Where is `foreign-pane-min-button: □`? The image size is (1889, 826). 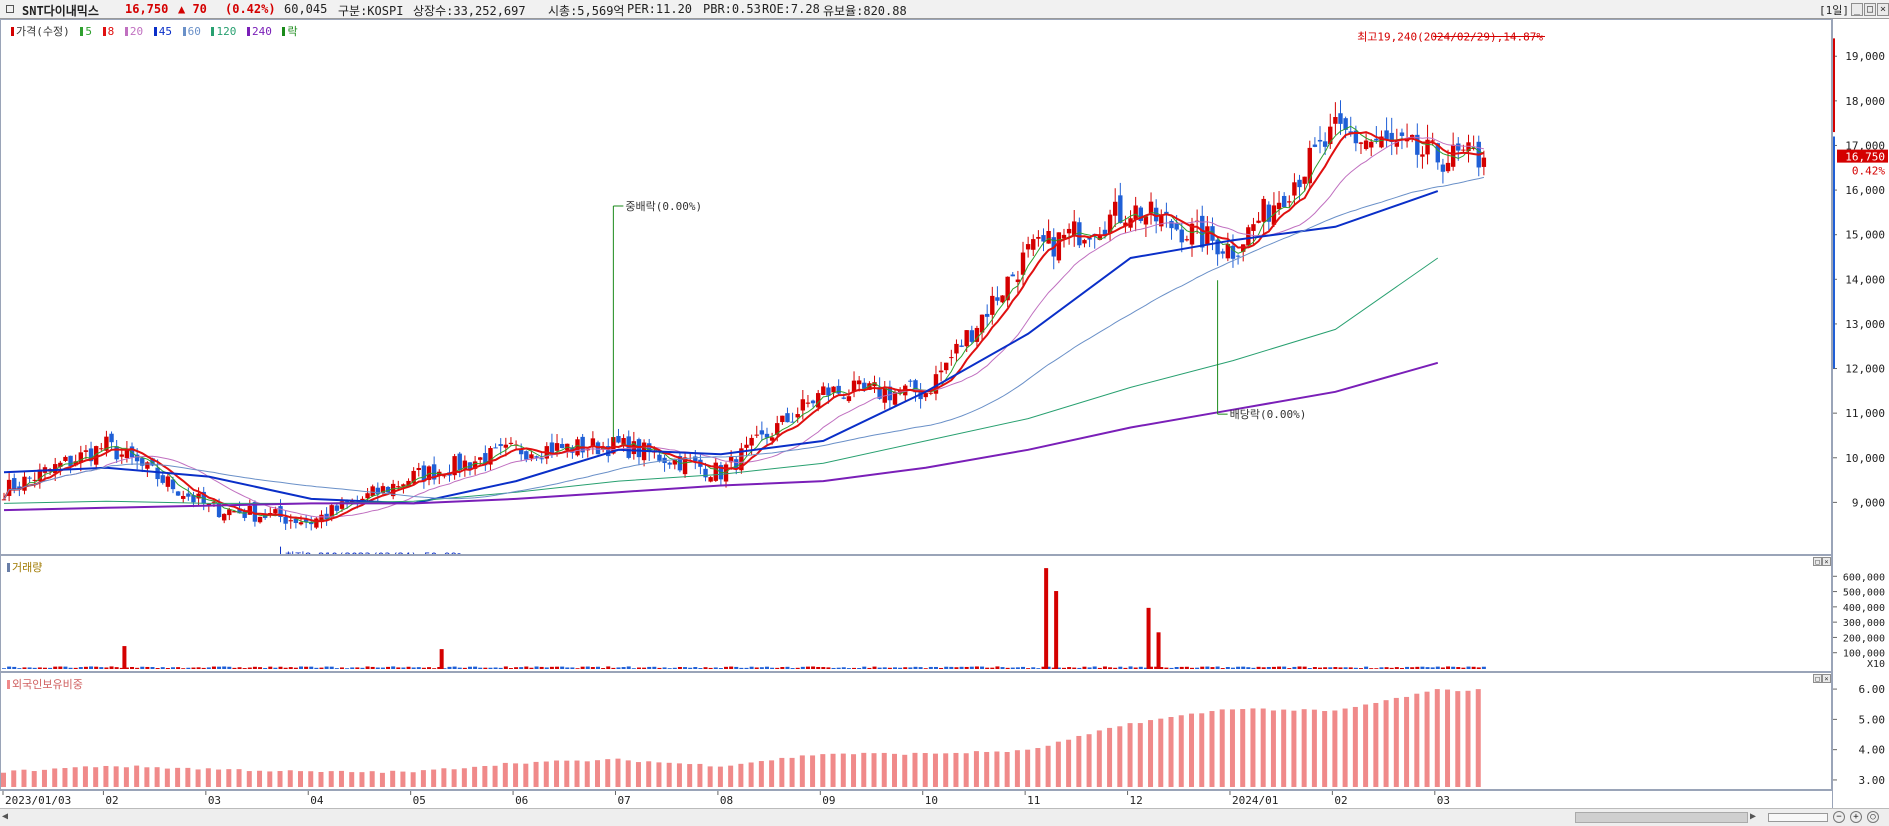
foreign-pane-min-button: □ is located at coordinates (1817, 678).